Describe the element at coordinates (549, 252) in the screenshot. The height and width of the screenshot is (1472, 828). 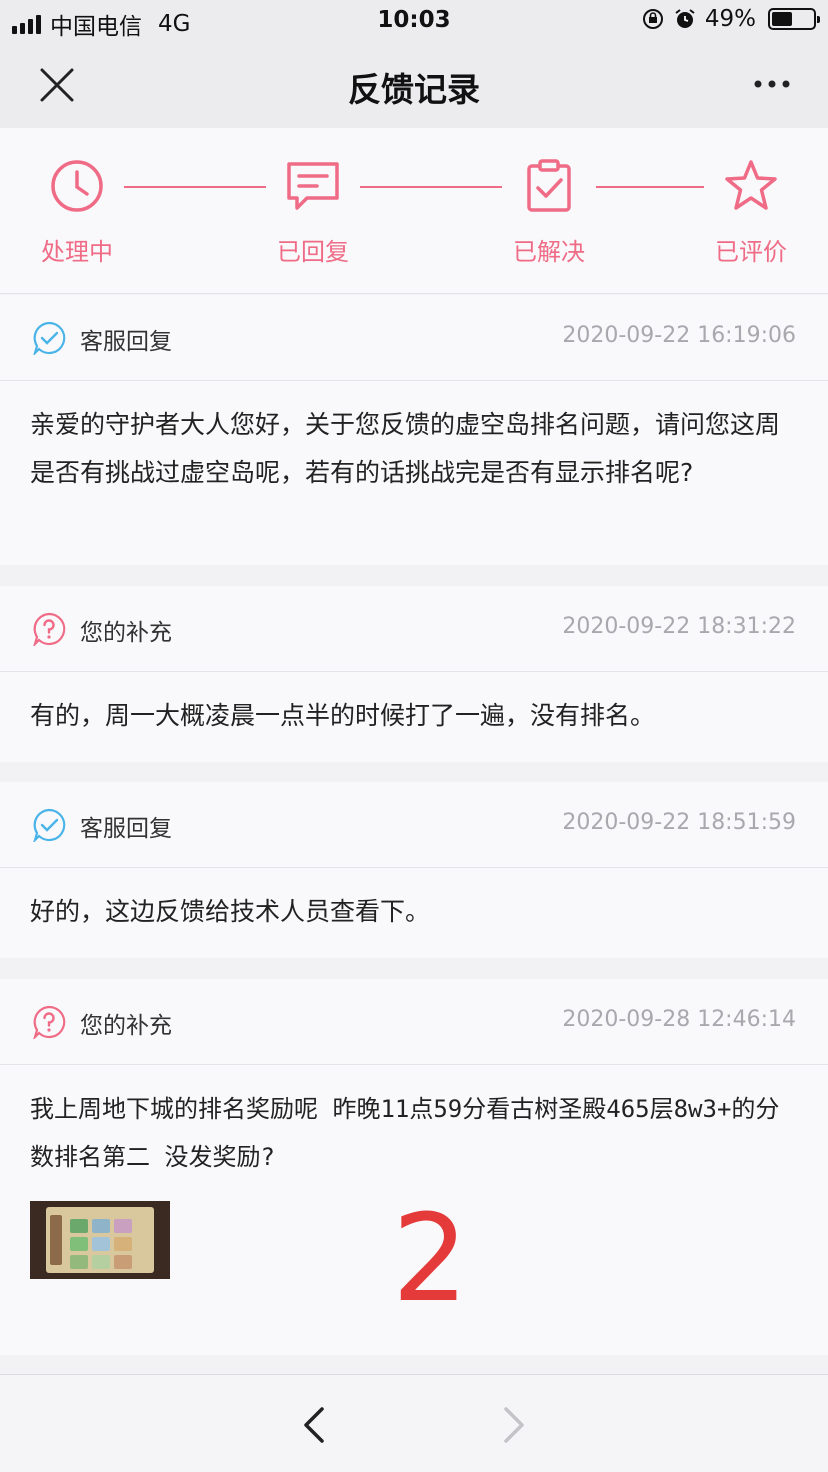
I see `step-label: 已解决` at that location.